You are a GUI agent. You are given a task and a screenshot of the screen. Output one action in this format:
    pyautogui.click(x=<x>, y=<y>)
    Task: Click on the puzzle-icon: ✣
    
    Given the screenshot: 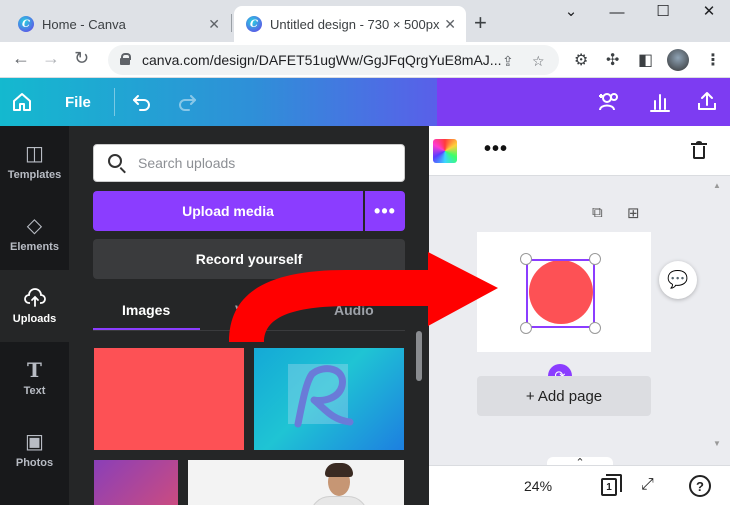 What is the action you would take?
    pyautogui.click(x=612, y=60)
    